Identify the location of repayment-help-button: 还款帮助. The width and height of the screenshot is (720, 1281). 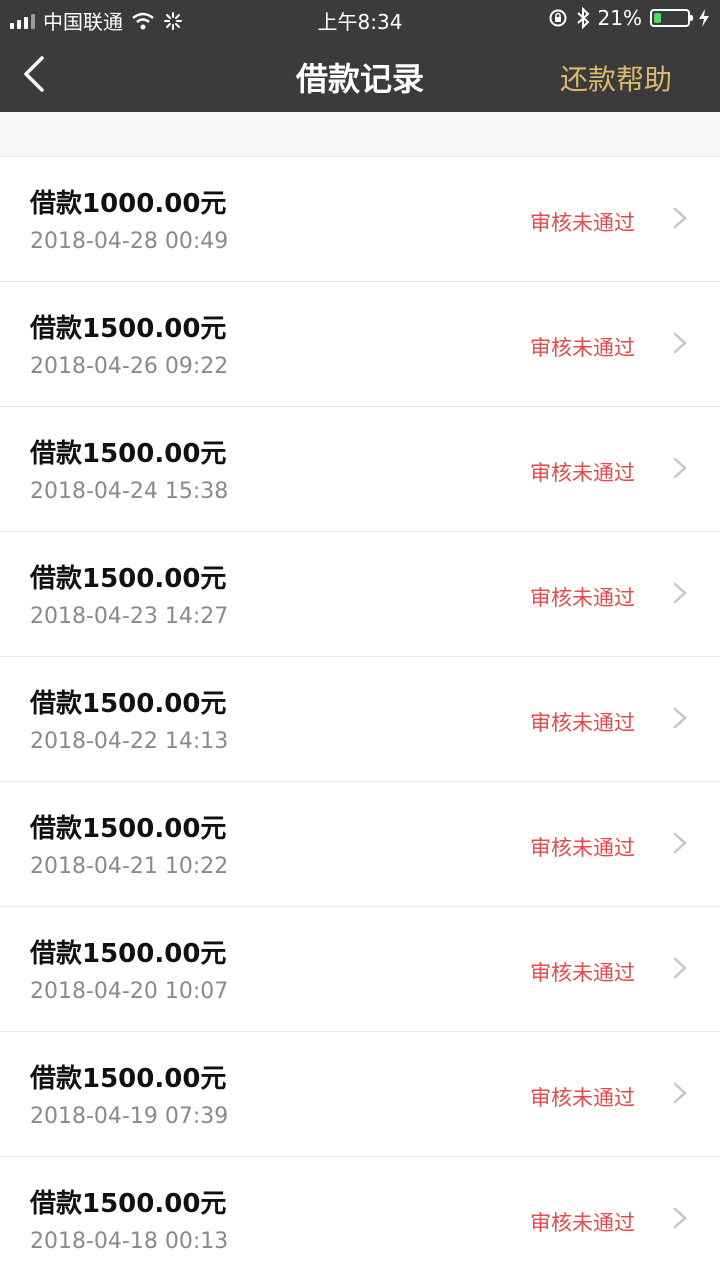
(616, 78).